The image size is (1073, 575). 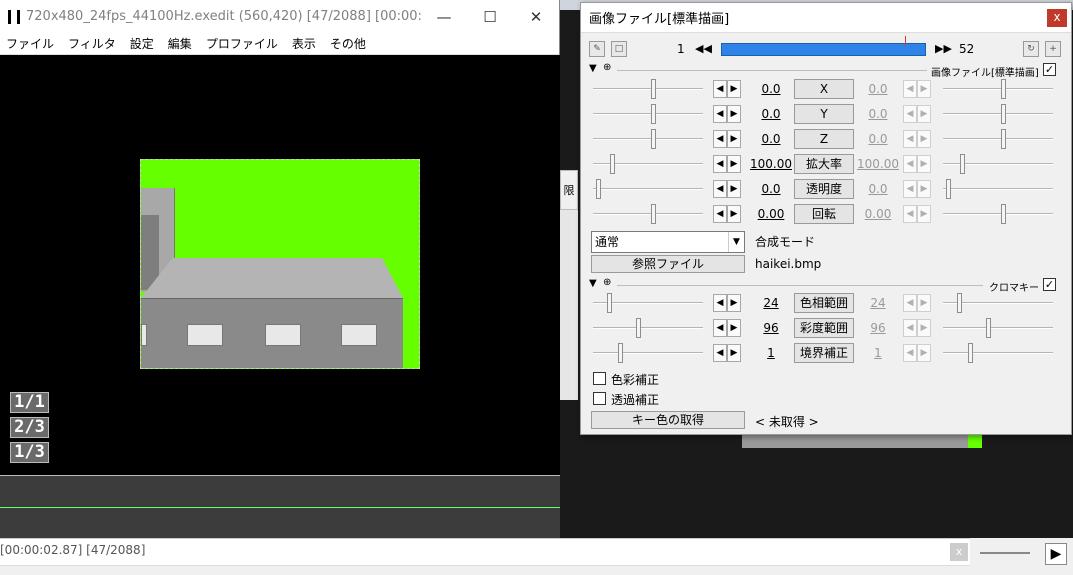 I want to click on end-value: 24, so click(x=878, y=303).